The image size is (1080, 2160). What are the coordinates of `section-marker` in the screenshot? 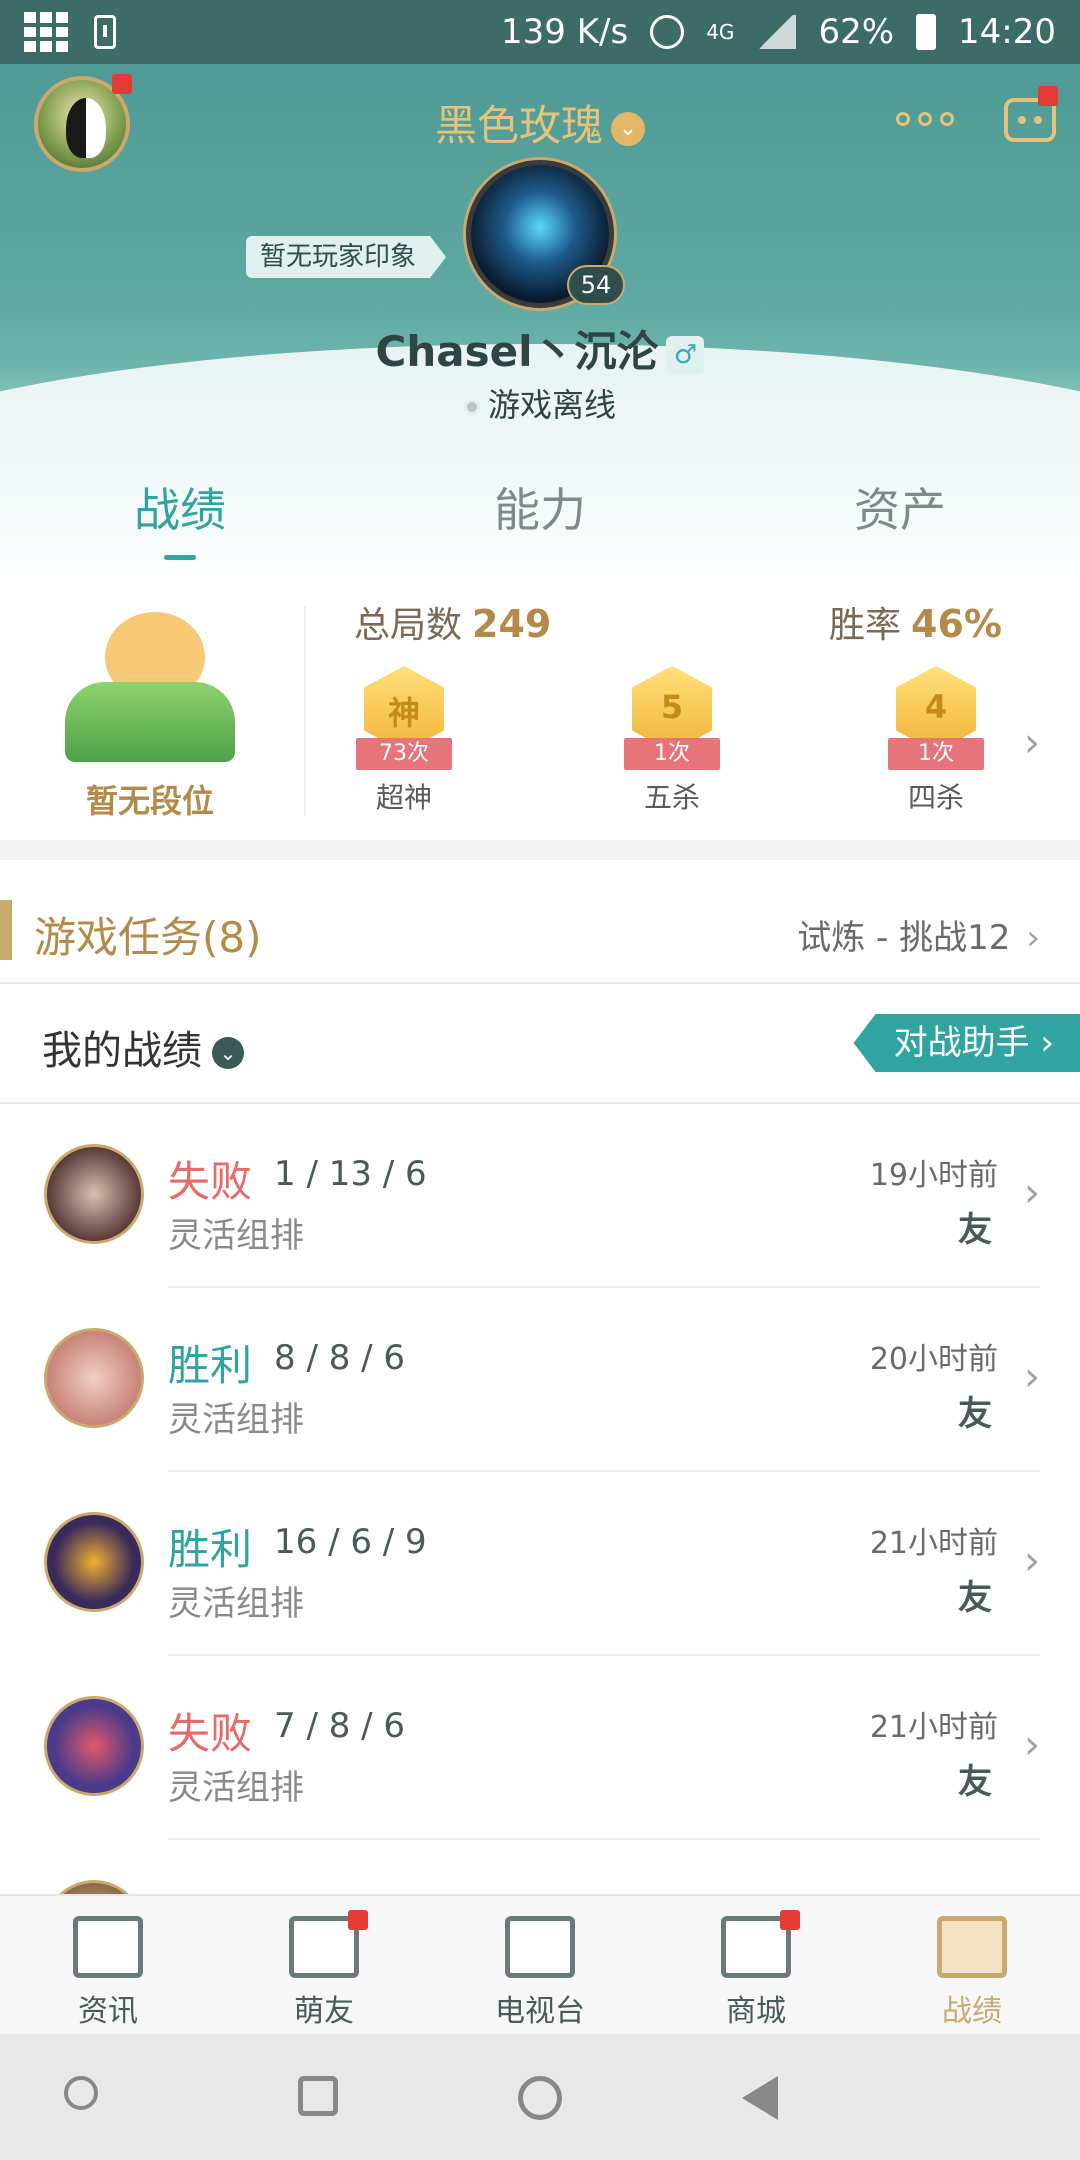 It's located at (6, 930).